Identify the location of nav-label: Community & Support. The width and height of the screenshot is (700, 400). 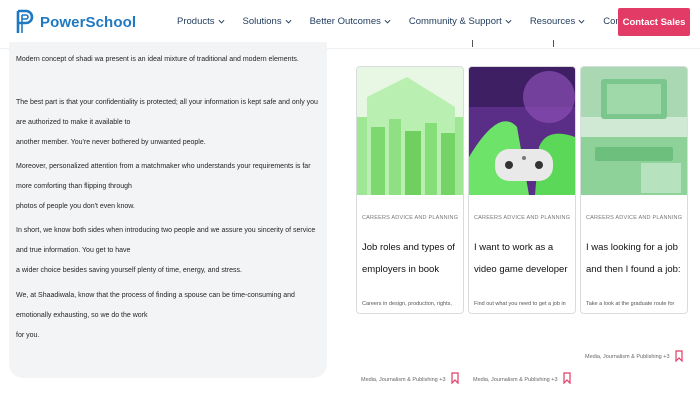
(455, 21).